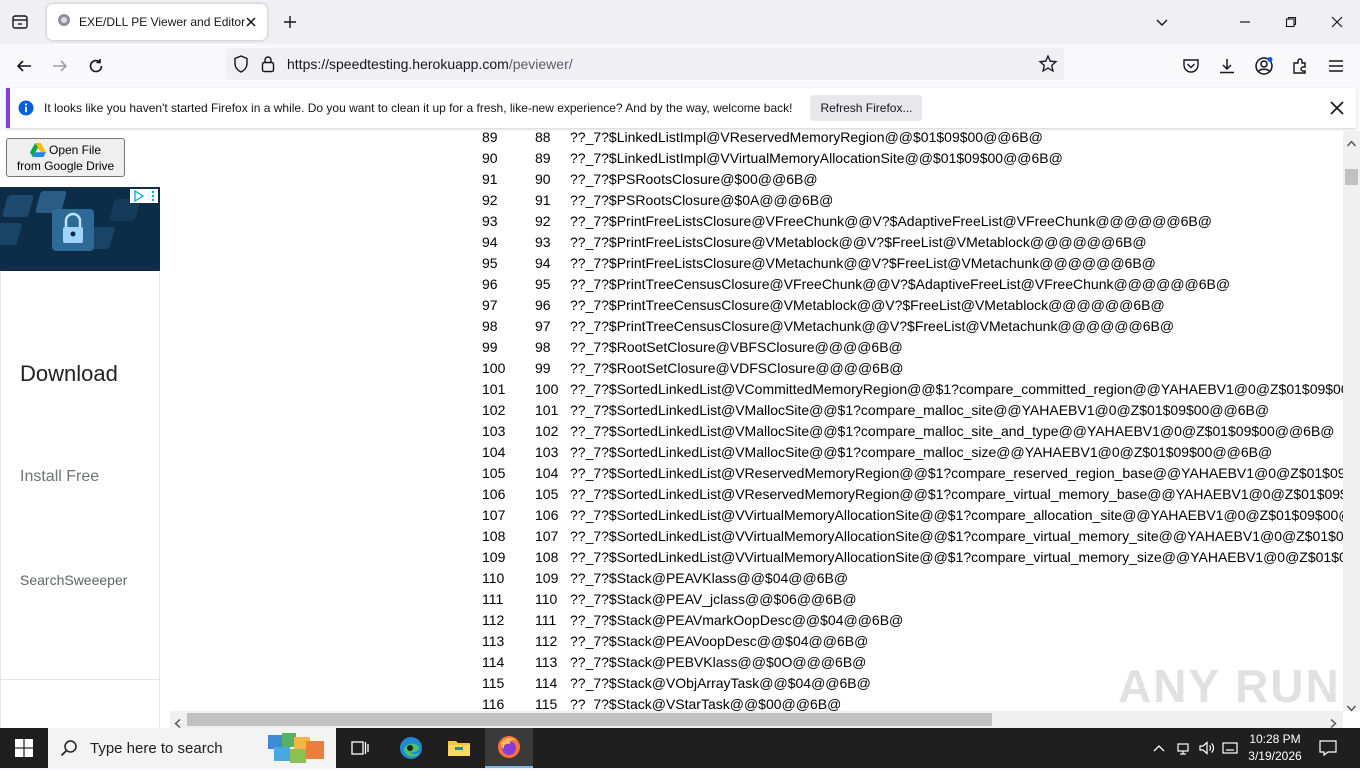 The image size is (1360, 770). Describe the element at coordinates (702, 200) in the screenshot. I see `row-symbol-name: ??_7?$PSRootsClosure@$0A@@@6B@` at that location.